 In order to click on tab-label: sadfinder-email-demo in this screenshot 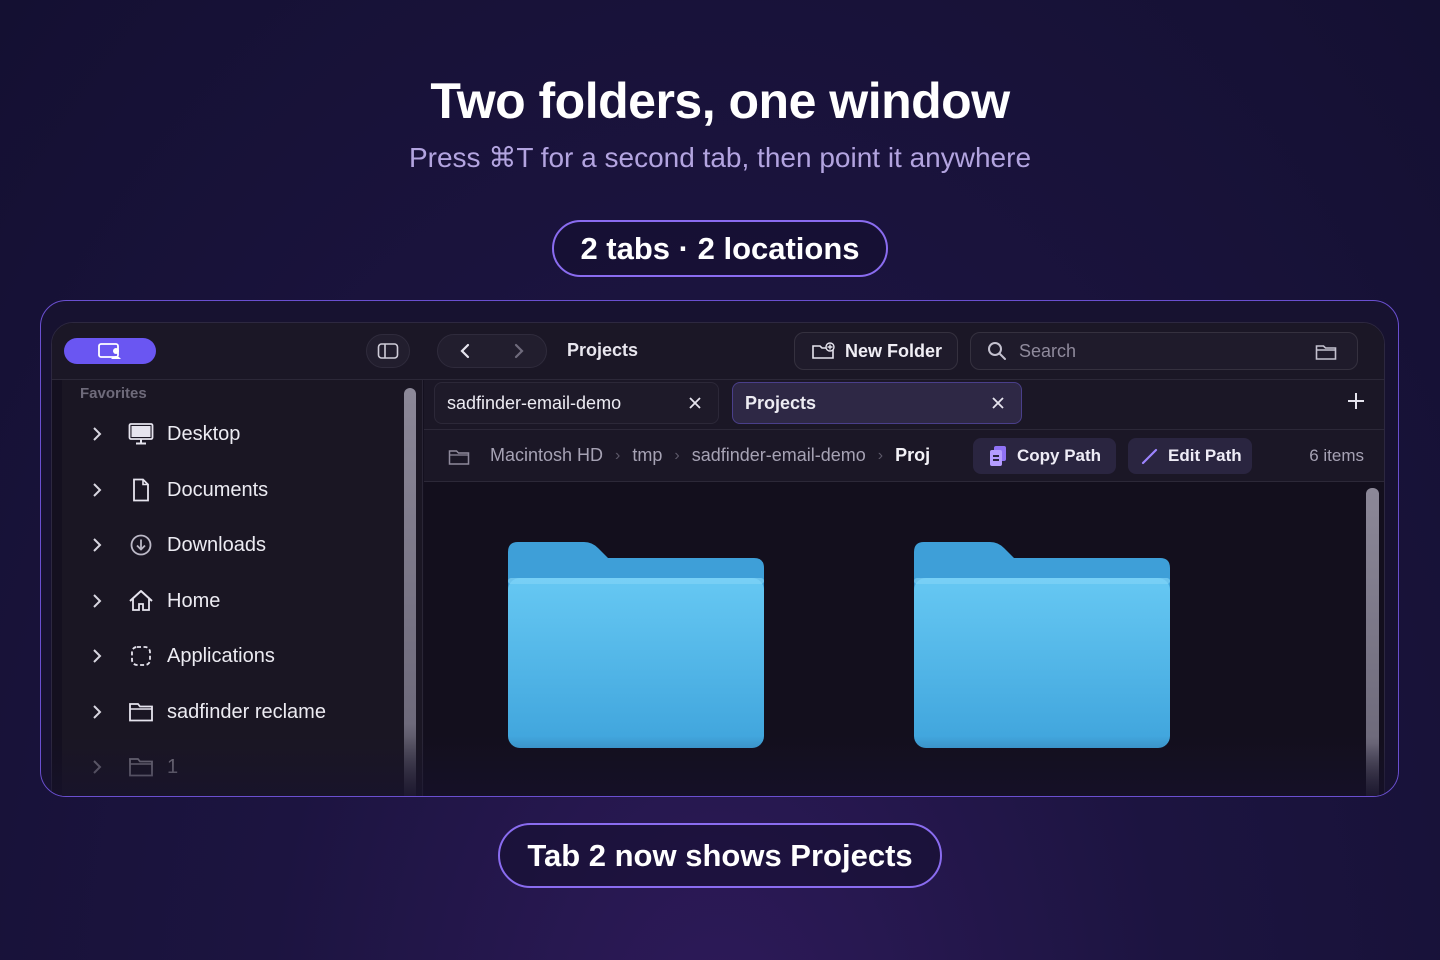, I will do `click(534, 402)`.